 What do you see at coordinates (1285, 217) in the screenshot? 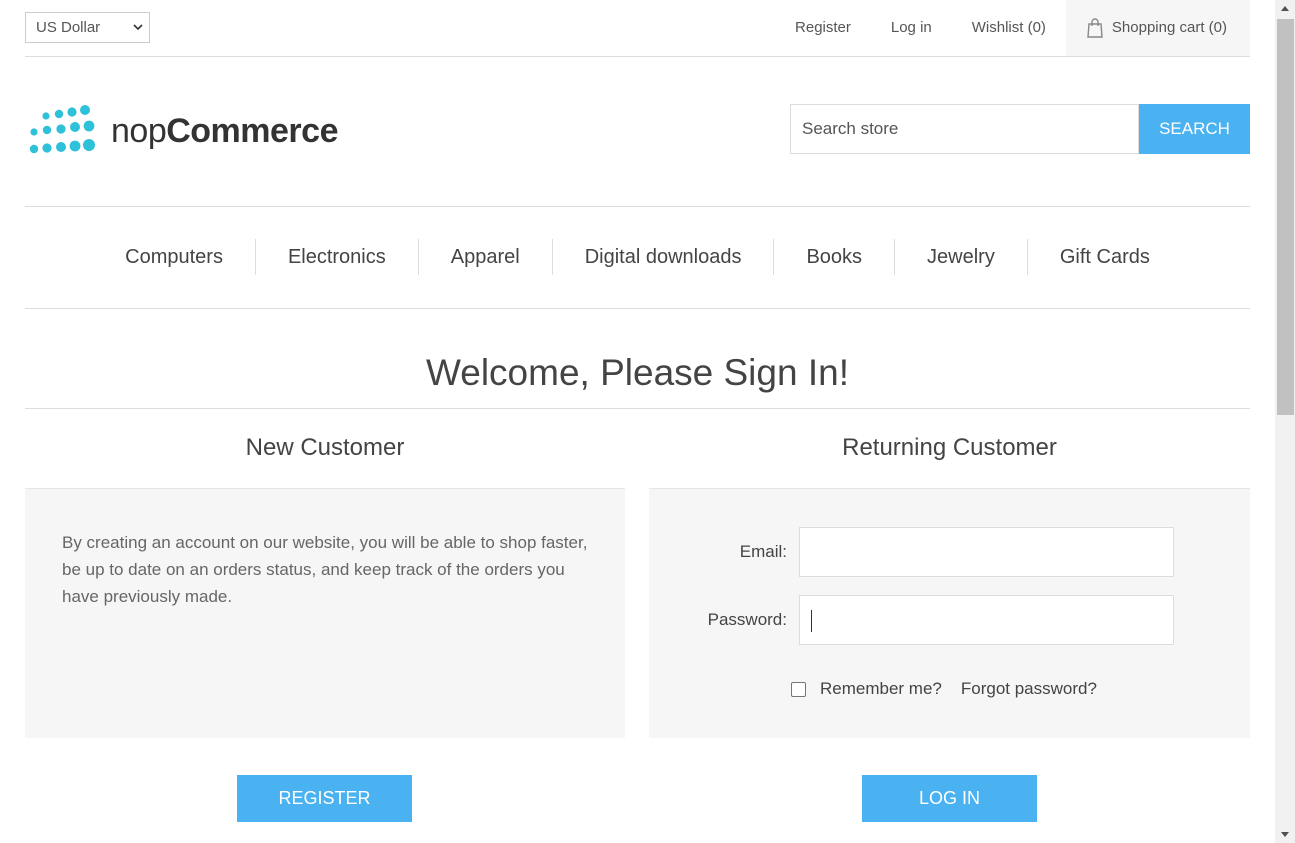
I see `scrollbar-thumb` at bounding box center [1285, 217].